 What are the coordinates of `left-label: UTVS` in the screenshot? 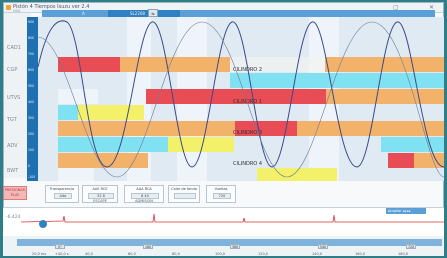 It's located at (14, 98).